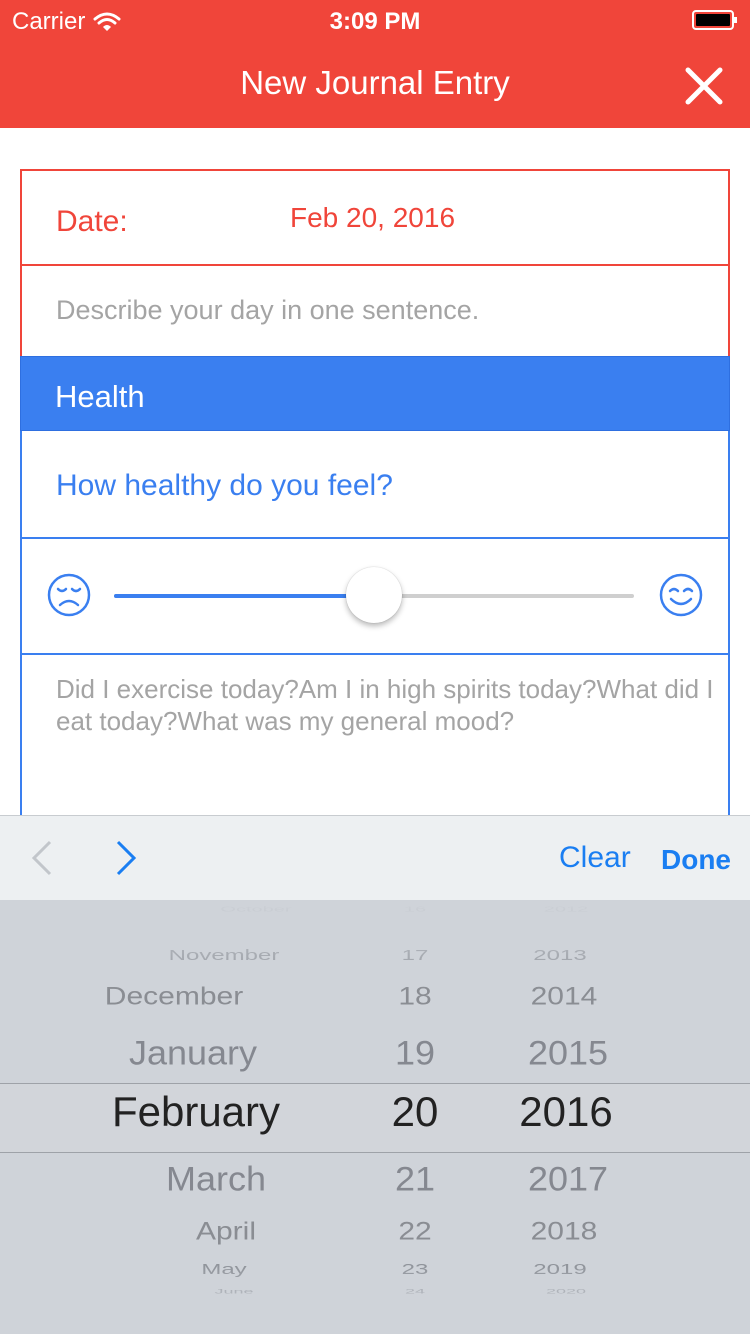 This screenshot has width=750, height=1334. Describe the element at coordinates (568, 1179) in the screenshot. I see `picker-year-option: 2017` at that location.